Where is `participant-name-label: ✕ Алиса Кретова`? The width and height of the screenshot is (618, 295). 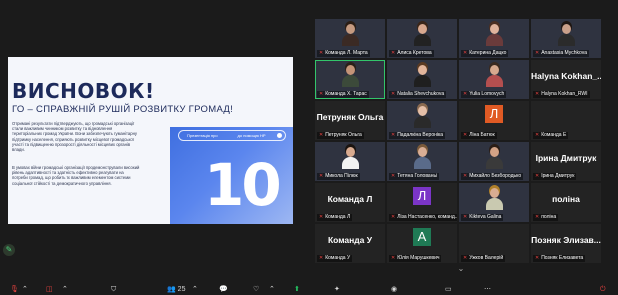 participant-name-label: ✕ Алиса Кретова is located at coordinates (411, 53).